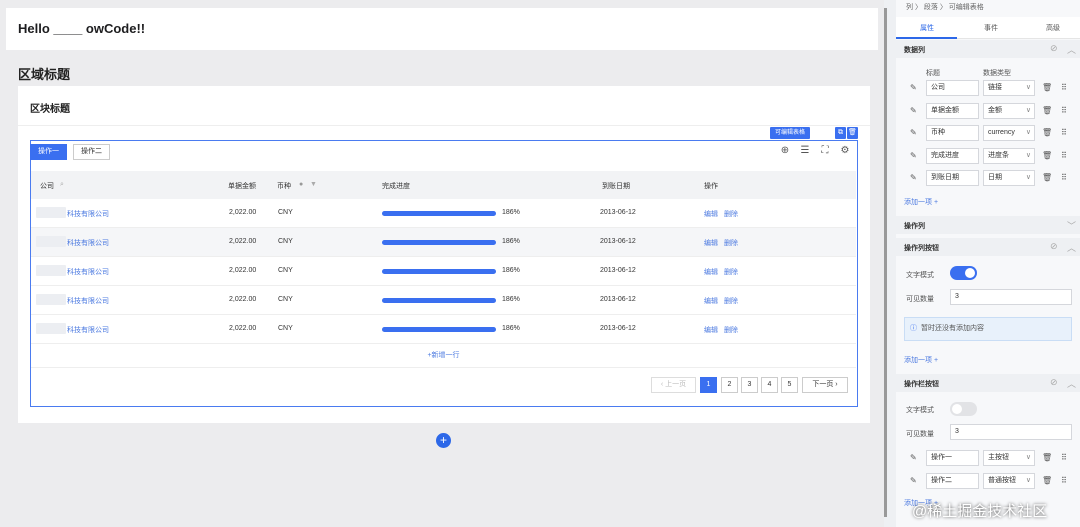 The width and height of the screenshot is (1080, 527). Describe the element at coordinates (952, 178) in the screenshot. I see `column-title-input: 到账日期` at that location.